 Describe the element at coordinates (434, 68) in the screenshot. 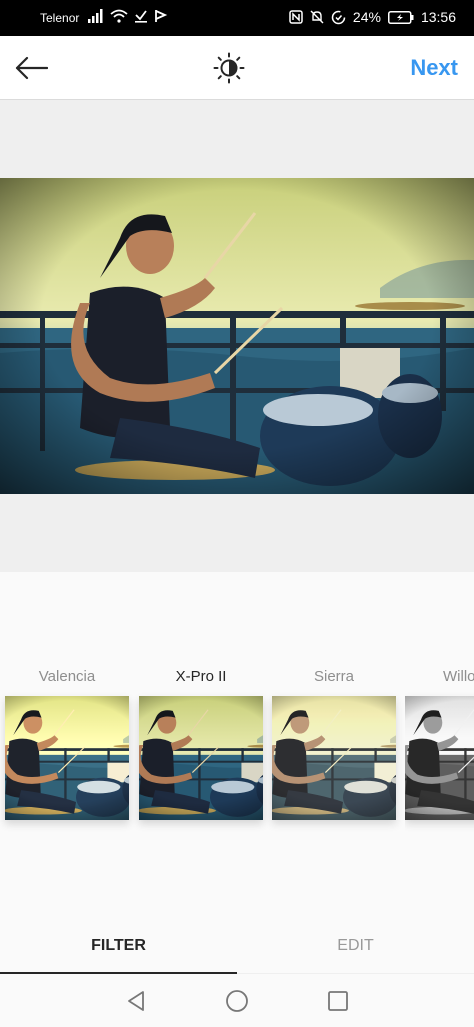

I see `next-button: Next` at that location.